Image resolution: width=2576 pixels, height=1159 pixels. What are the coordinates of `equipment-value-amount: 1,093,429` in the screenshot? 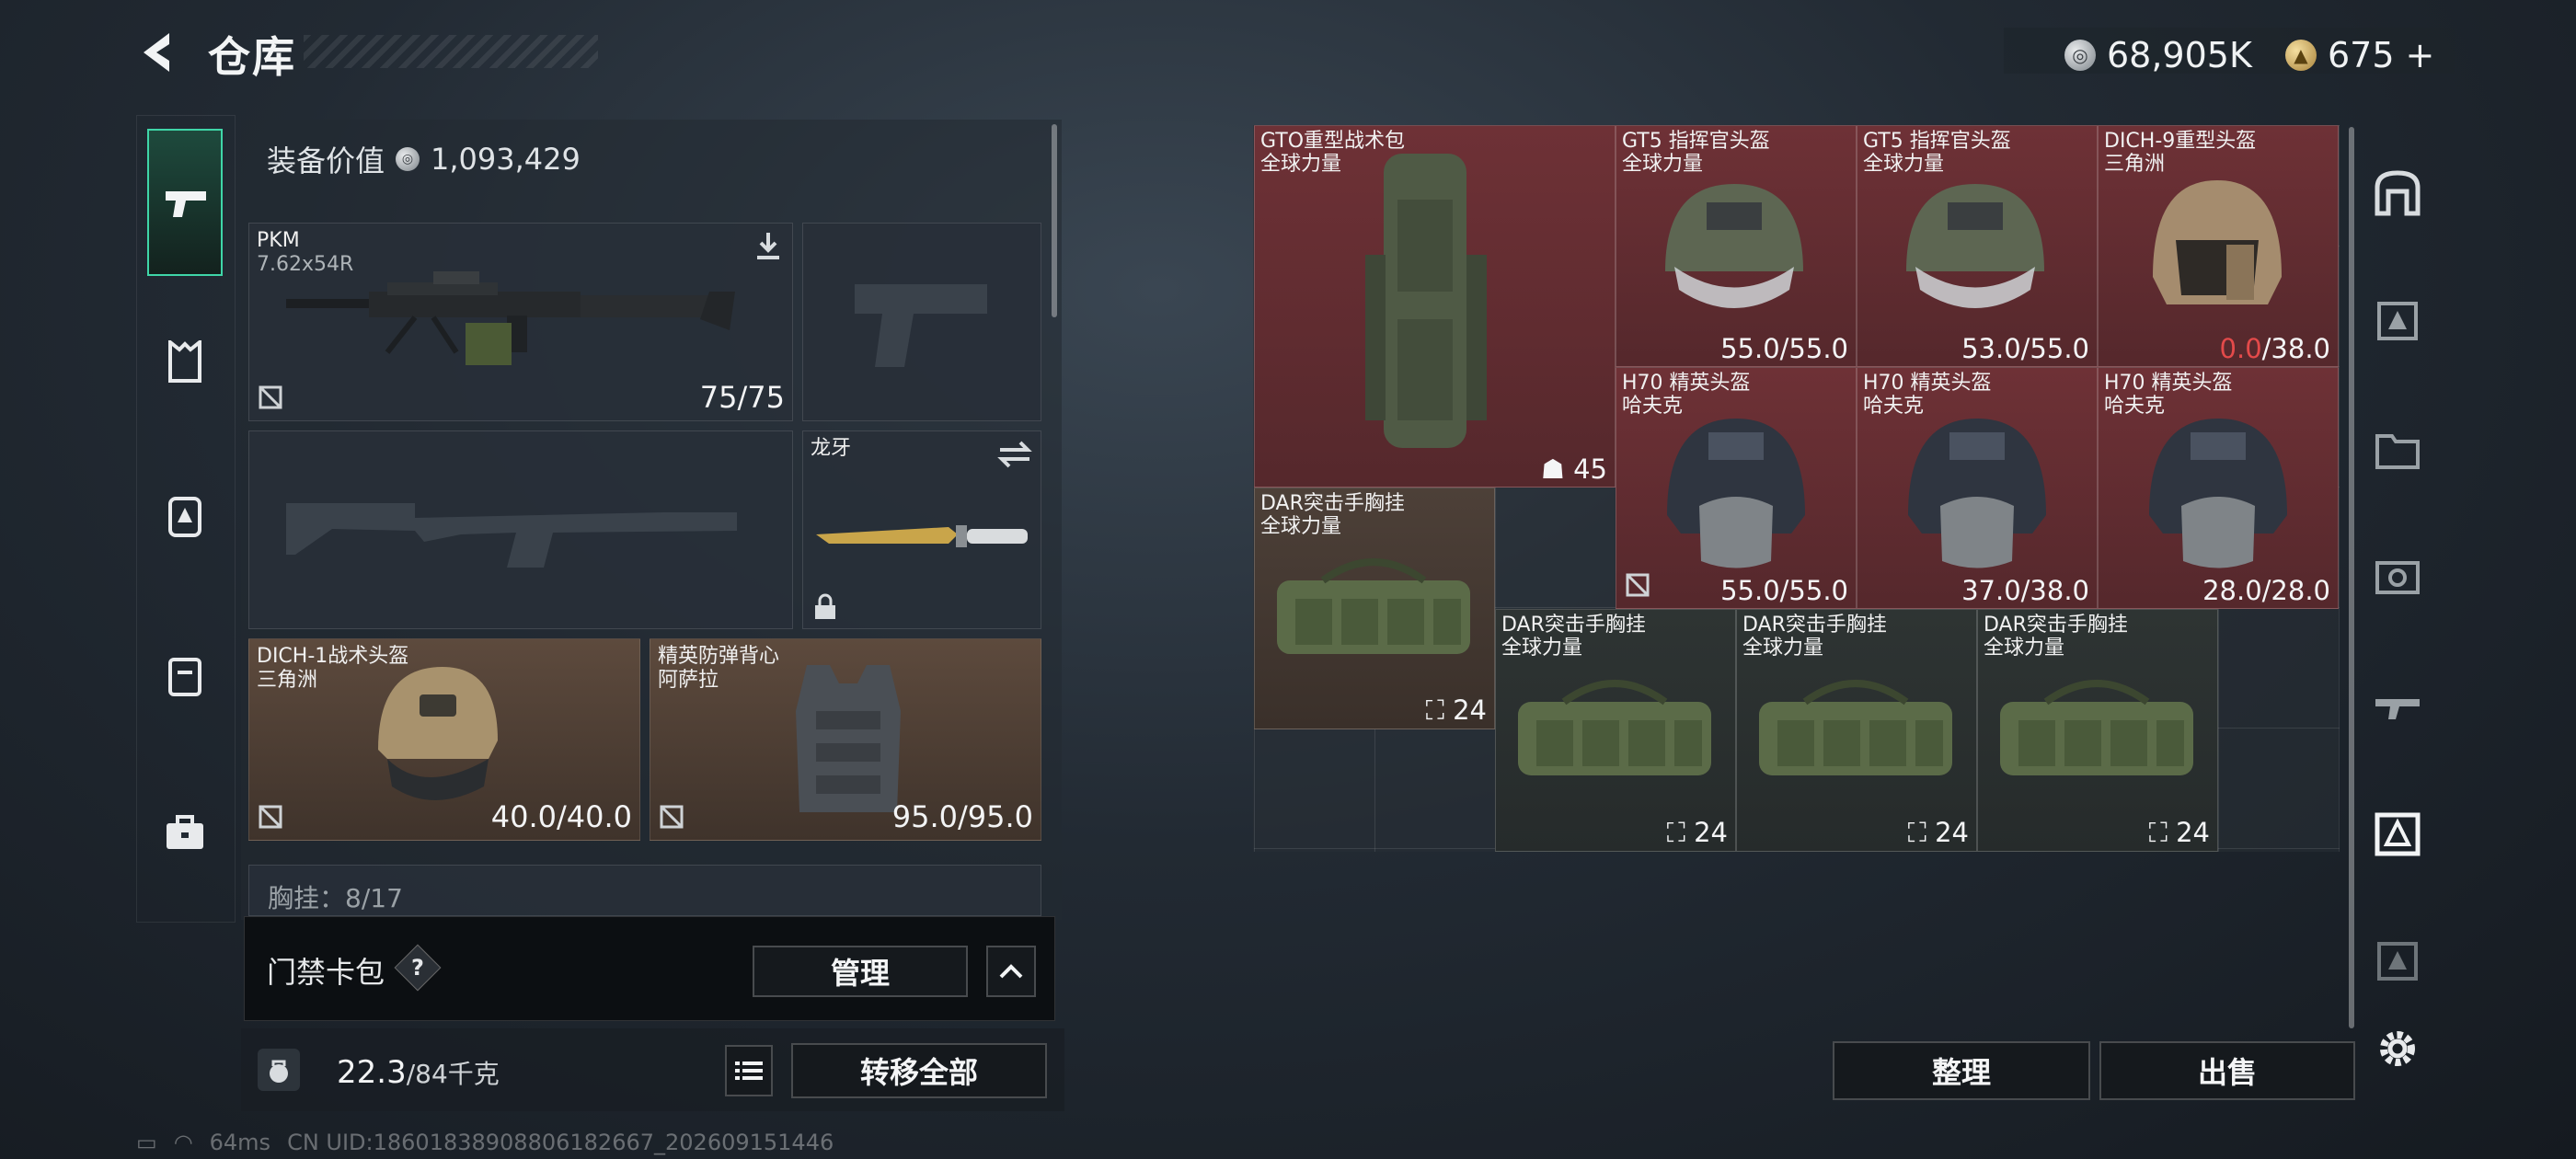 It's located at (506, 159).